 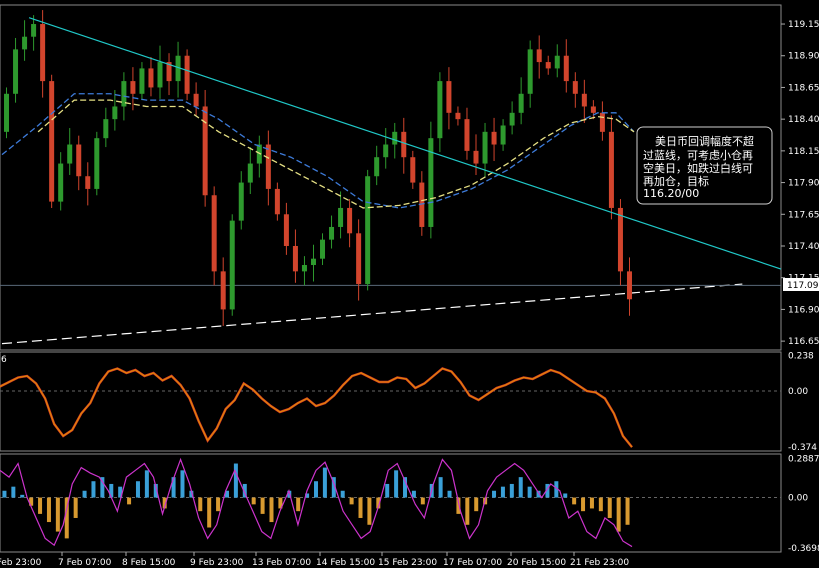 What do you see at coordinates (704, 141) in the screenshot?
I see `annotation-line-1: 美日币回调幅度不超` at bounding box center [704, 141].